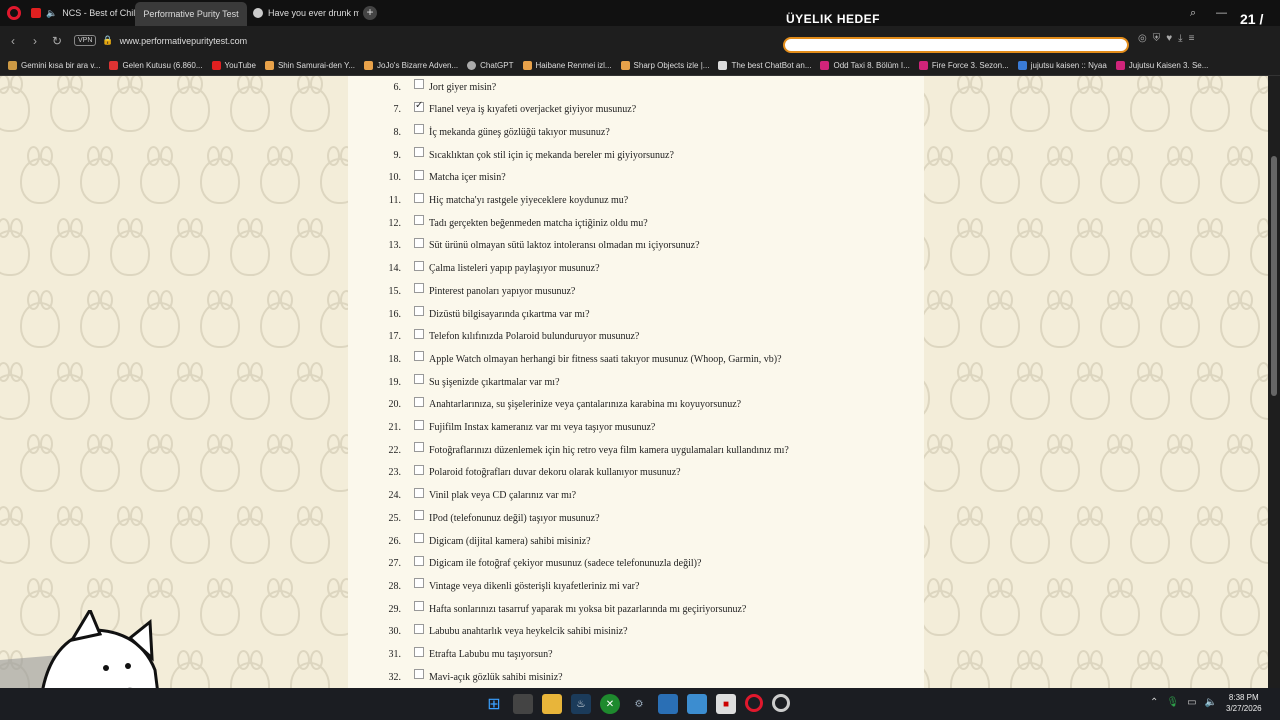  I want to click on question-number: 10., so click(395, 178).